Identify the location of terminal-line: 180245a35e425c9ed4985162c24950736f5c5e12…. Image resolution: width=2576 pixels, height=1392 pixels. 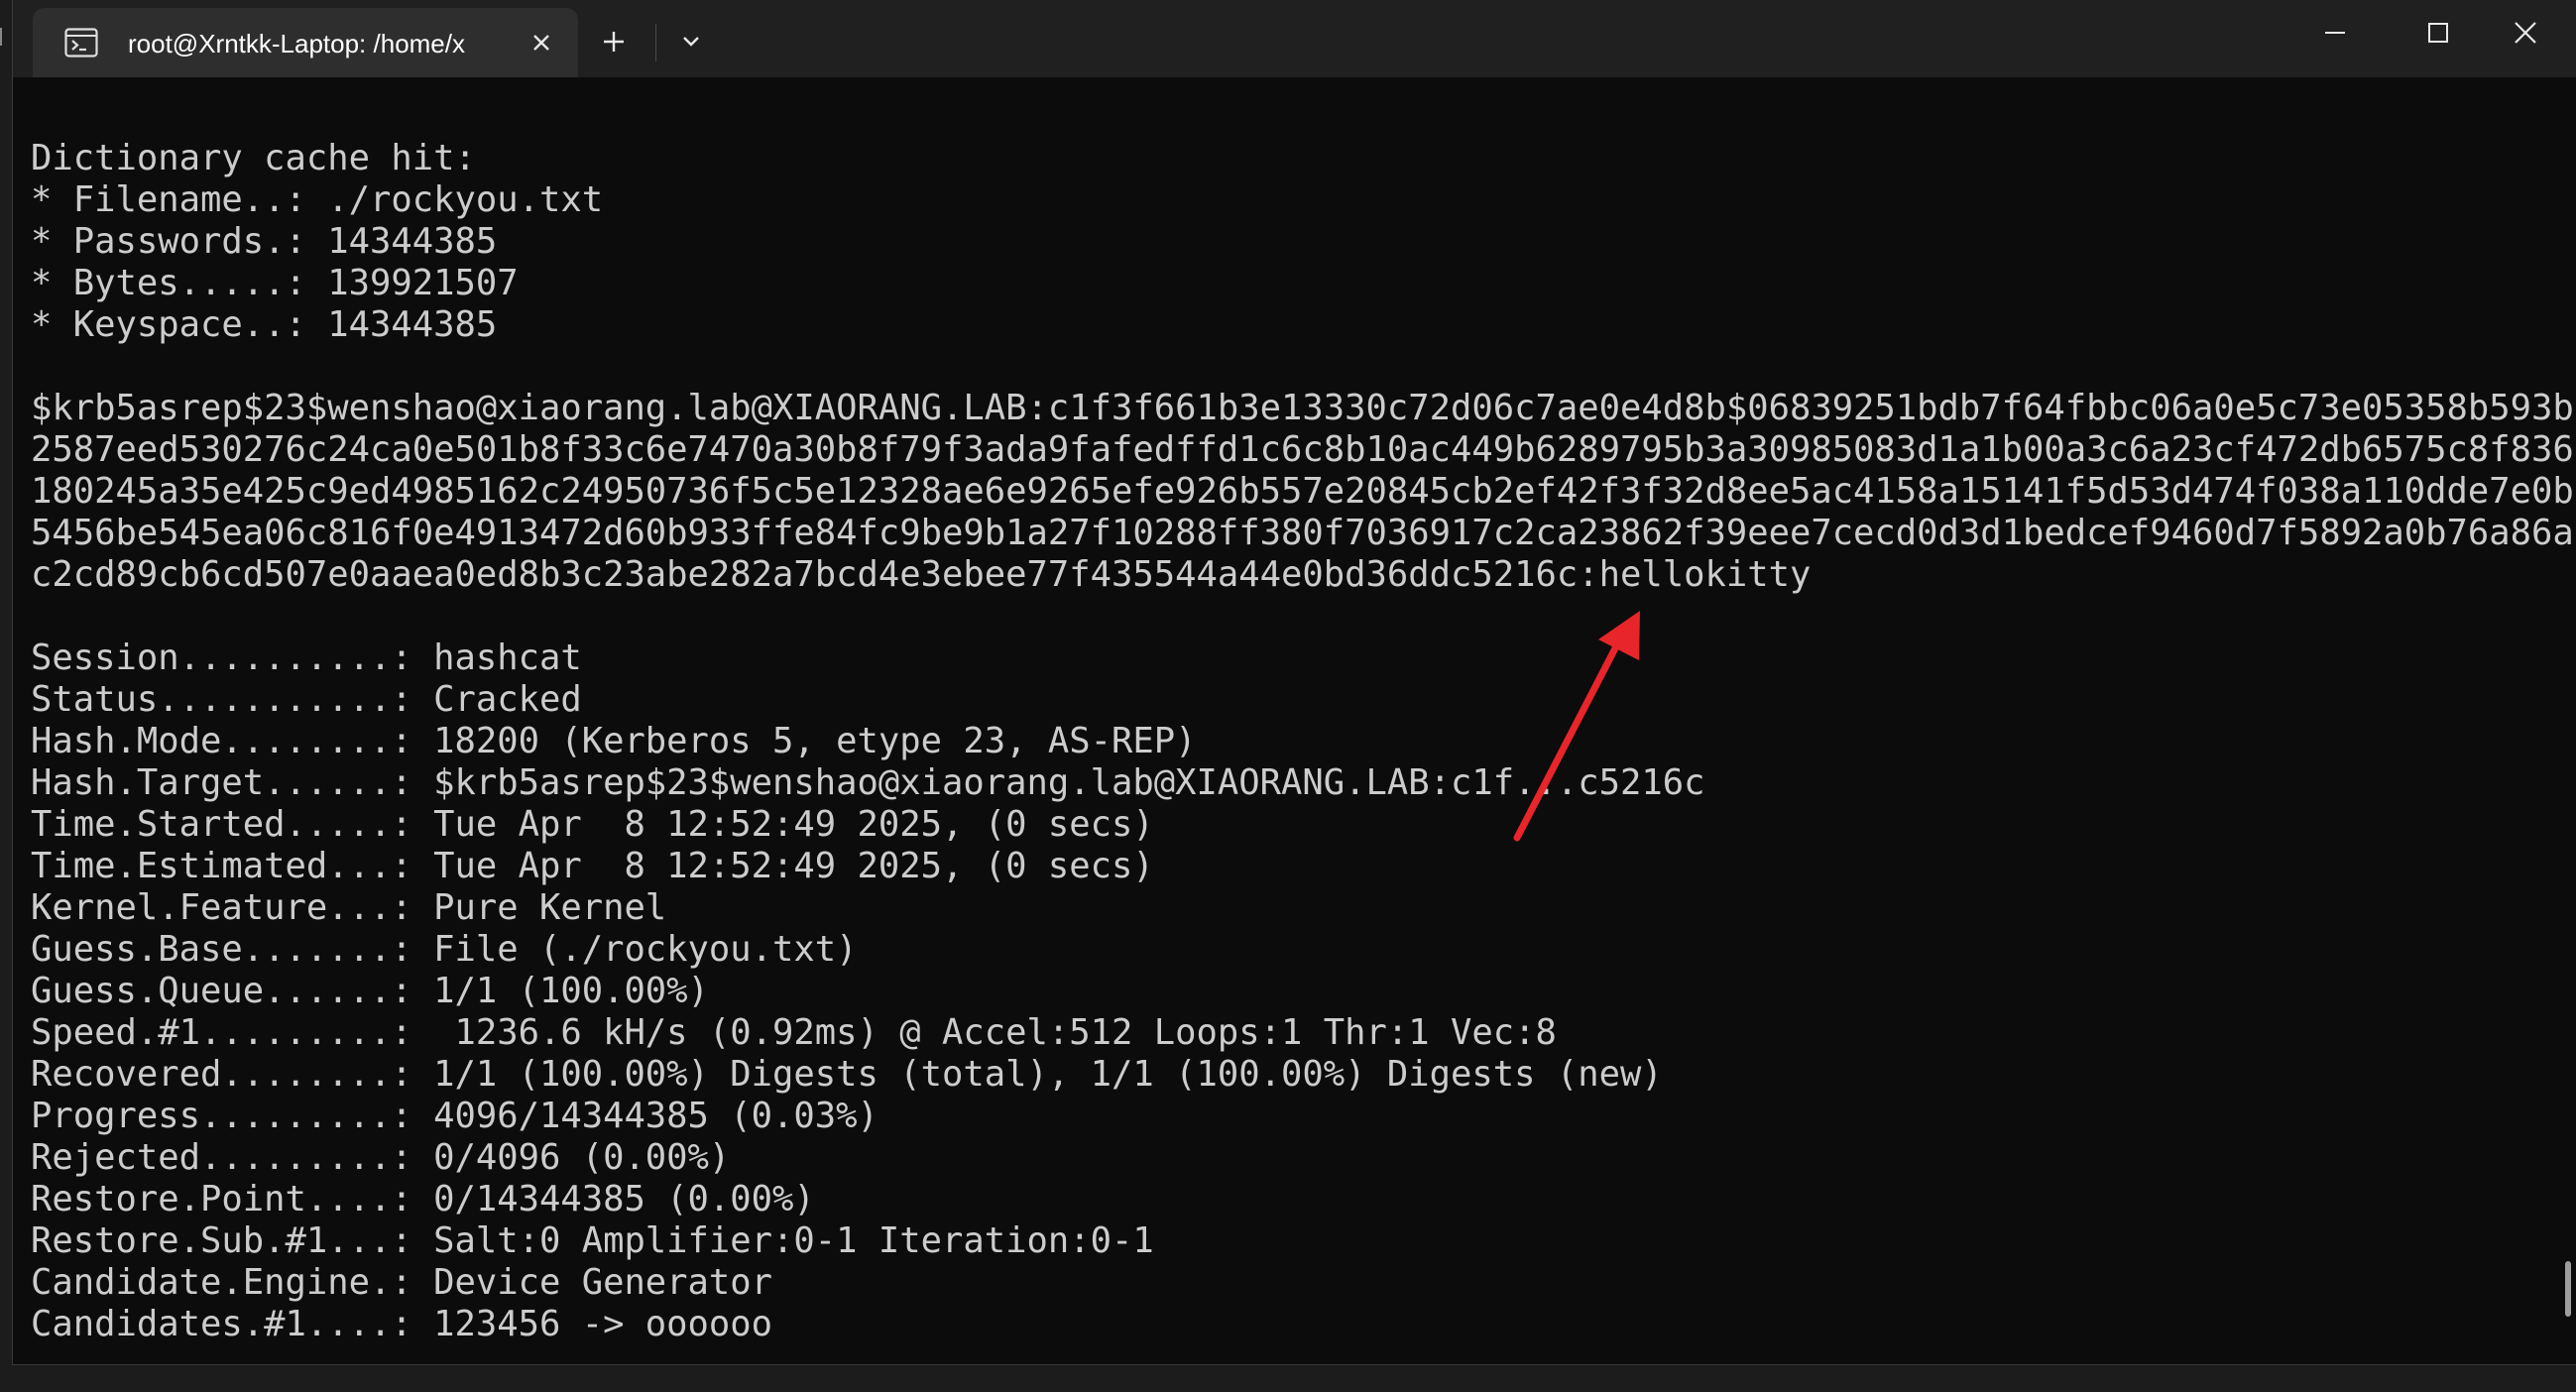
(1302, 491).